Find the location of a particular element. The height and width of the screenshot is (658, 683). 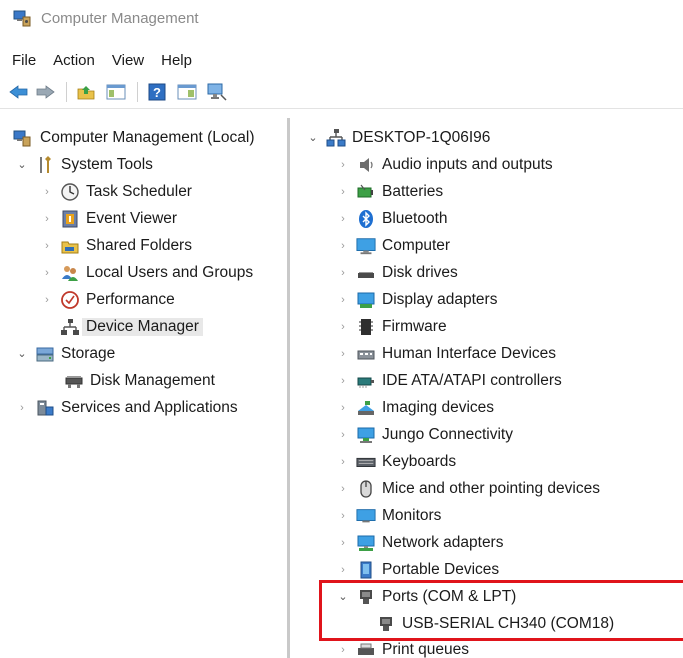

back-button is located at coordinates (19, 92).